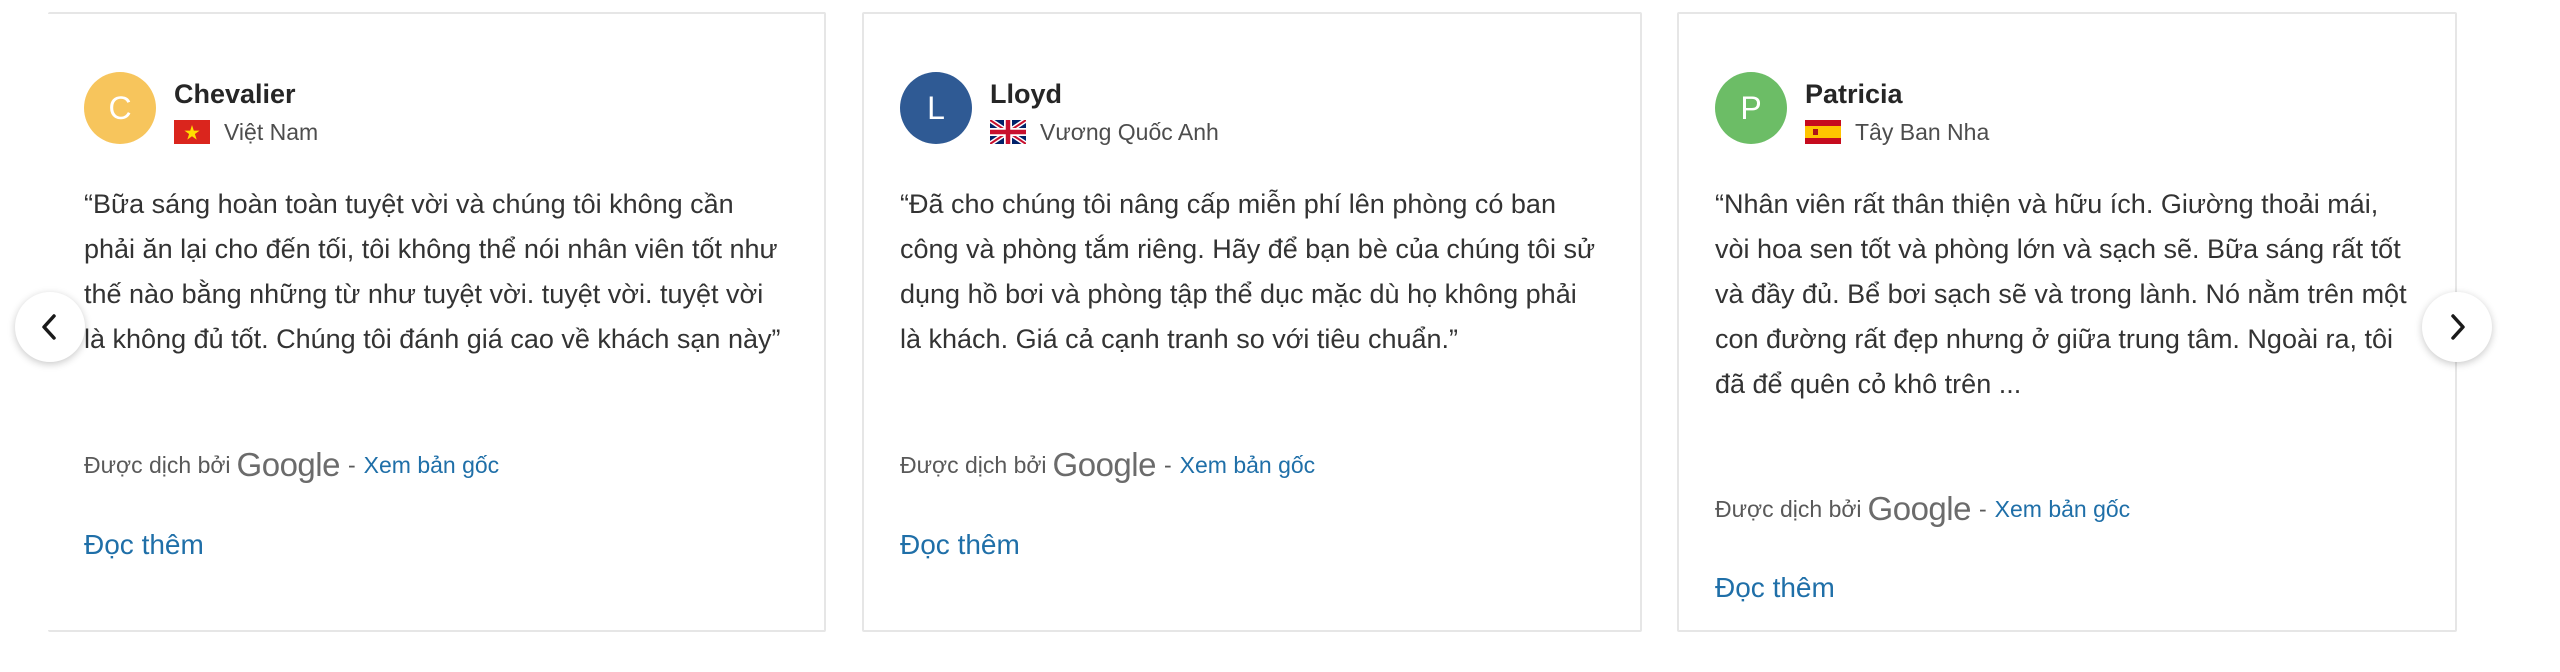 This screenshot has width=2560, height=672. Describe the element at coordinates (1922, 132) in the screenshot. I see `country-name: Tây Ban Nha` at that location.